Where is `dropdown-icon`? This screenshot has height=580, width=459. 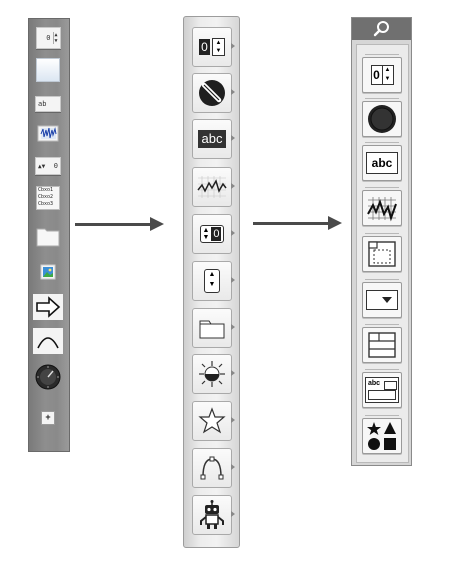 dropdown-icon is located at coordinates (382, 298).